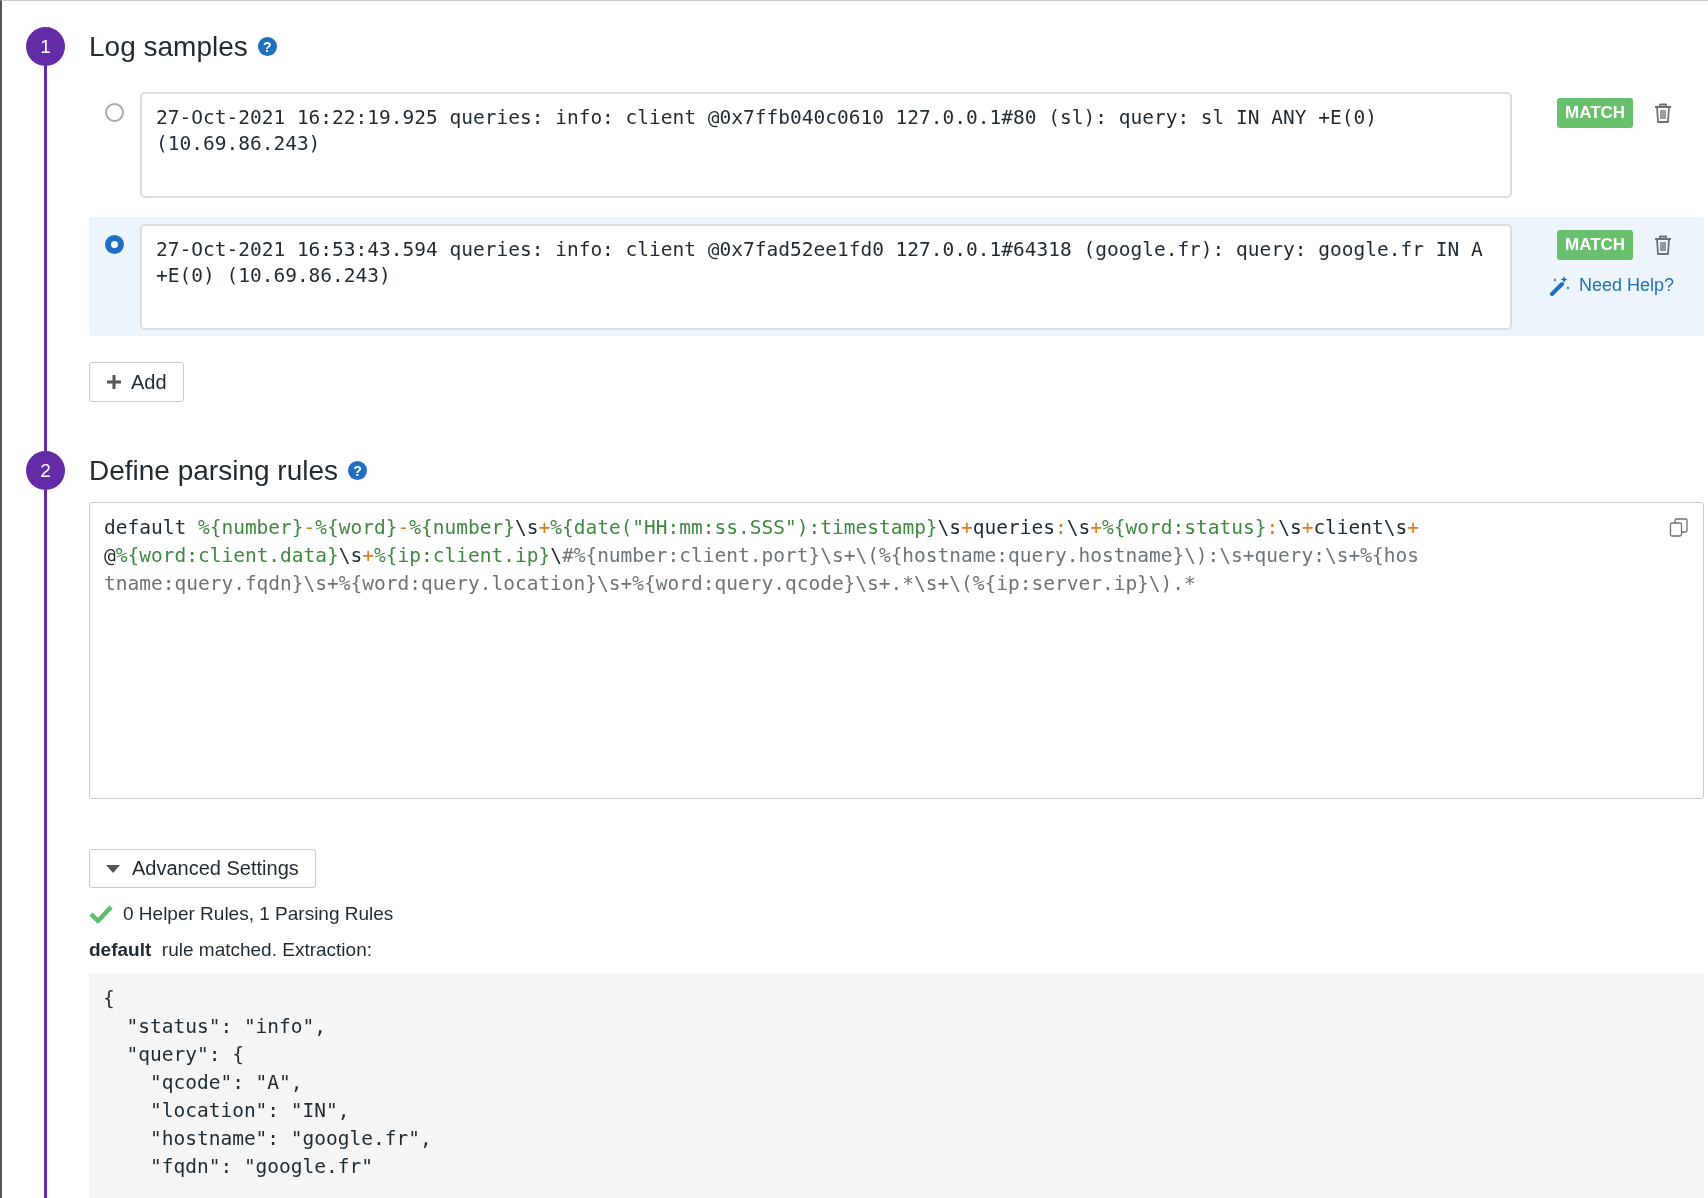  Describe the element at coordinates (1612, 285) in the screenshot. I see `need-help-link: Need Help?` at that location.